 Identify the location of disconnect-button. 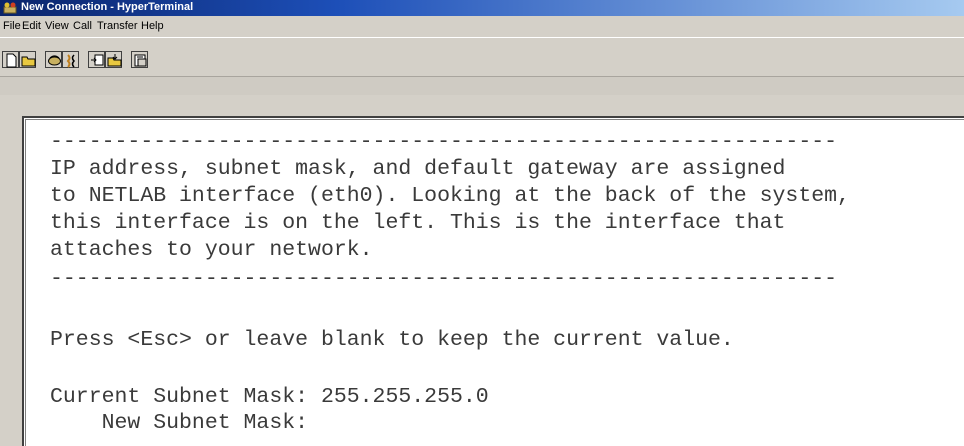
(70, 59).